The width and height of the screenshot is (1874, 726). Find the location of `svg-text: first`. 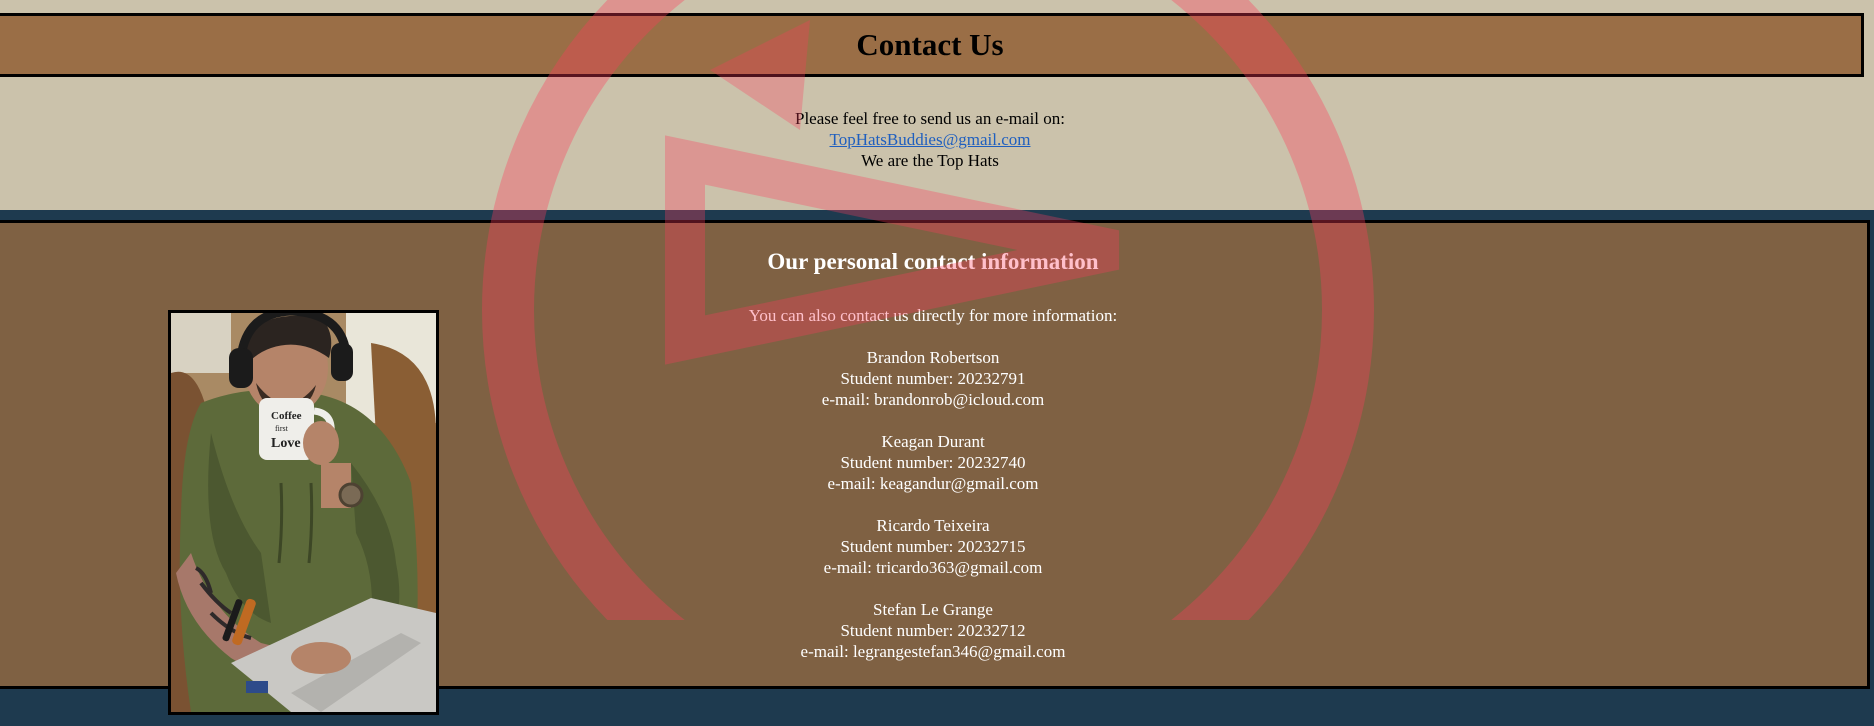

svg-text: first is located at coordinates (282, 428).